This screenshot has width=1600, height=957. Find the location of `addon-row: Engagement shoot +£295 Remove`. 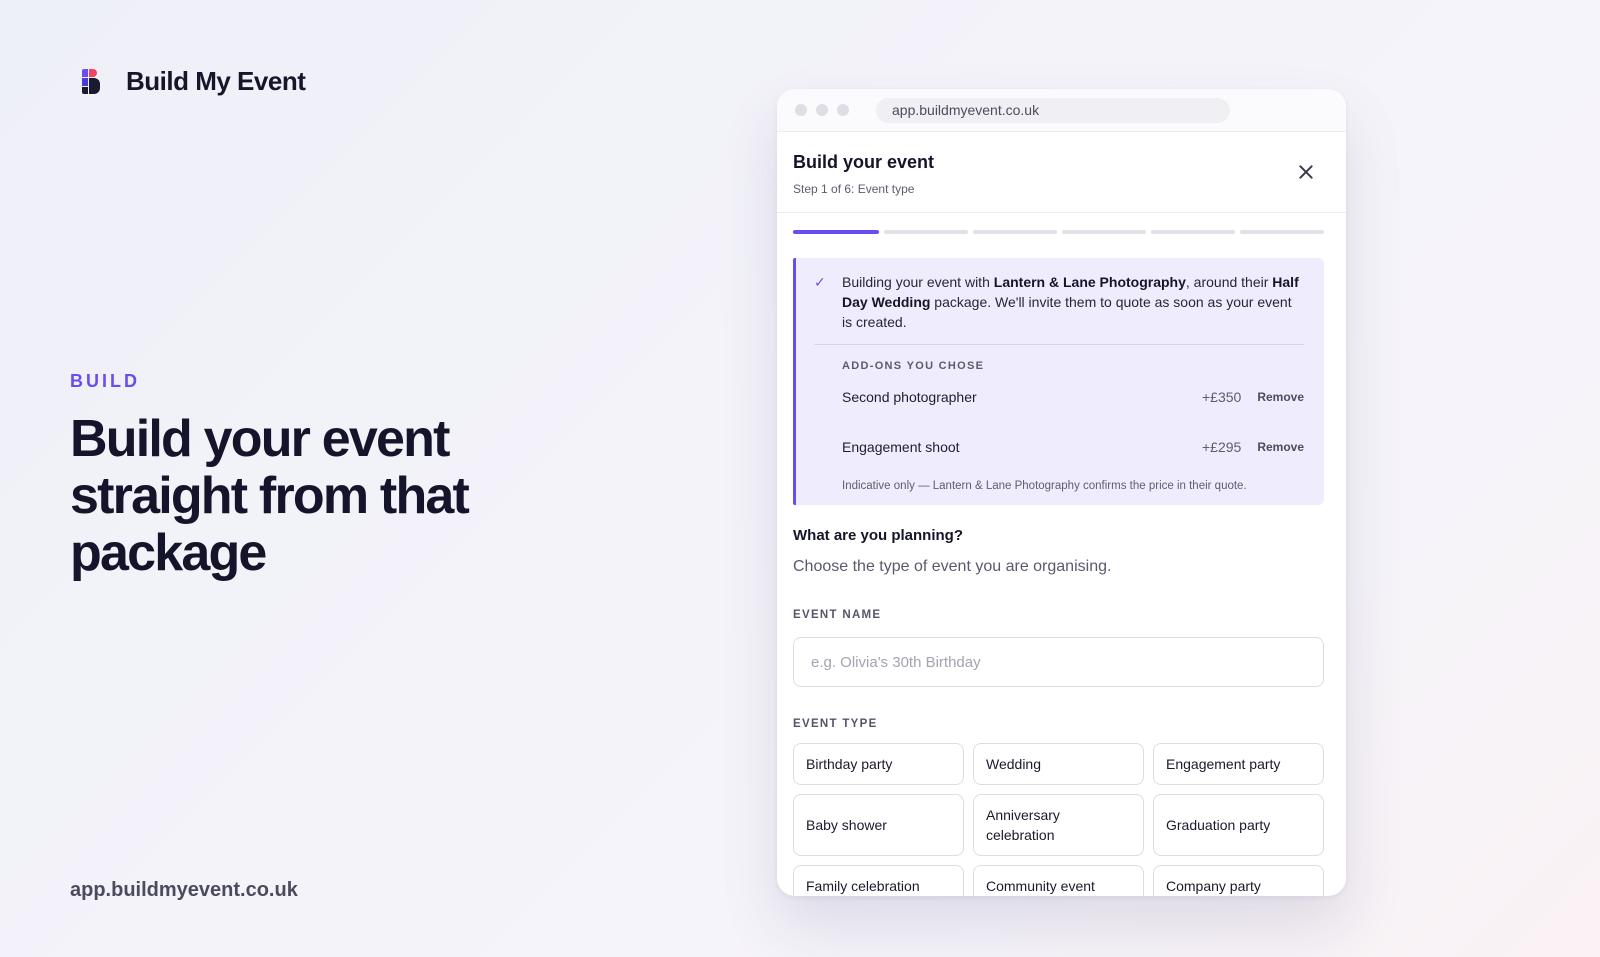

addon-row: Engagement shoot +£295 Remove is located at coordinates (1073, 447).